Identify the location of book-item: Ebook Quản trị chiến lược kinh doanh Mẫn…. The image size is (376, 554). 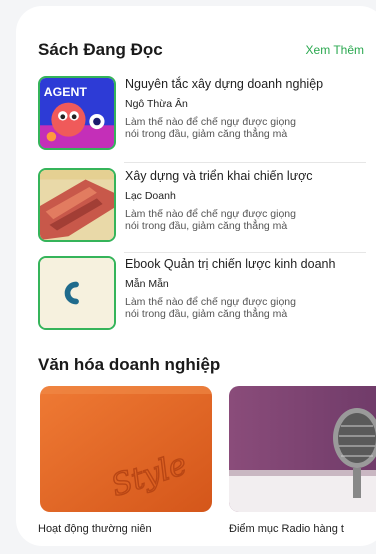
(203, 297).